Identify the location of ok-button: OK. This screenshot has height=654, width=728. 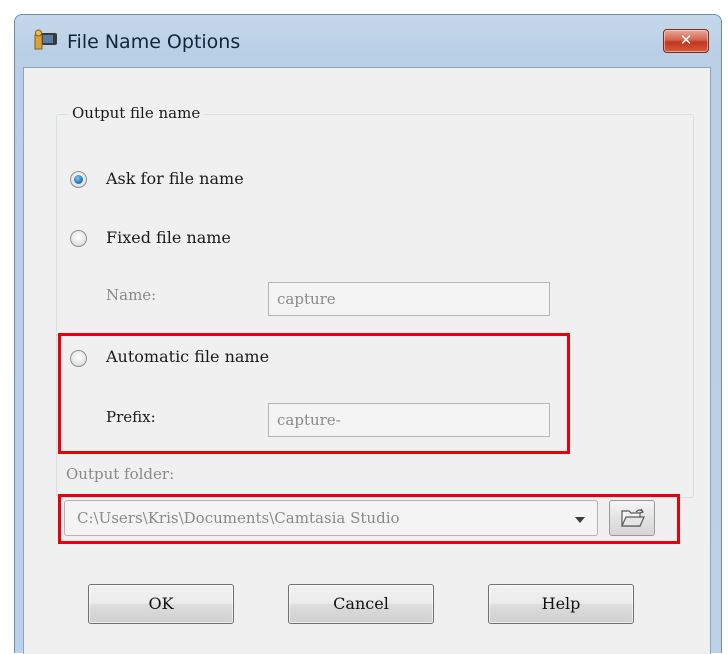
(161, 604).